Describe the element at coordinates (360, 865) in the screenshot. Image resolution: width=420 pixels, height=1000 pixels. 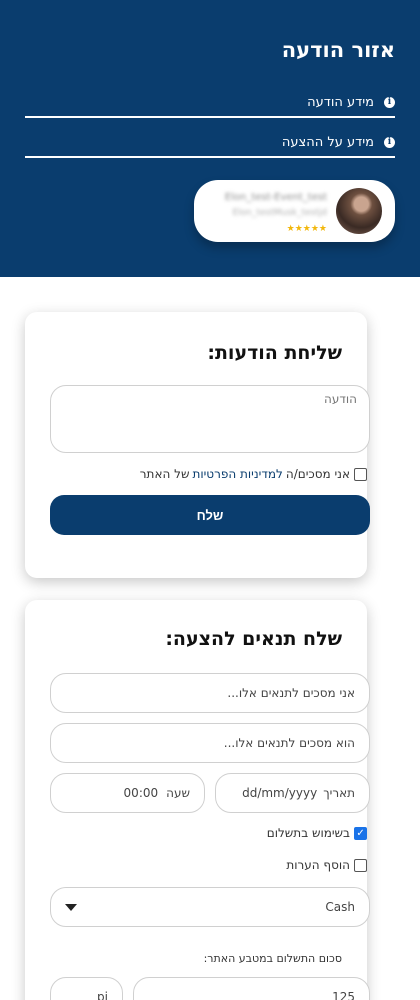
I see `add-notes-checkbox` at that location.